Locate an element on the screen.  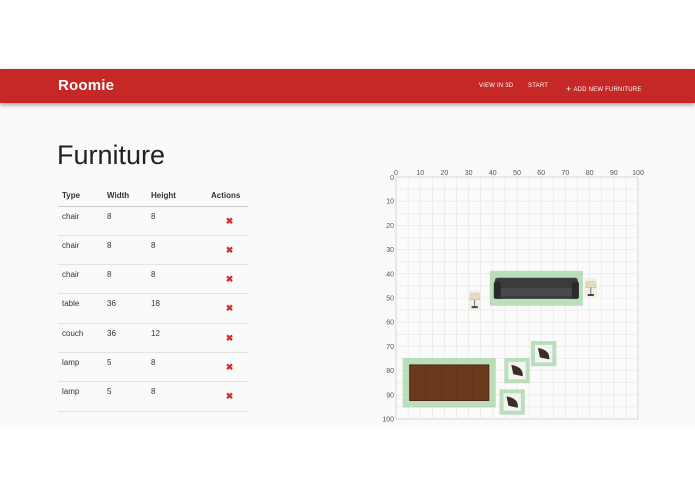
x-tick-label: 80 is located at coordinates (590, 173).